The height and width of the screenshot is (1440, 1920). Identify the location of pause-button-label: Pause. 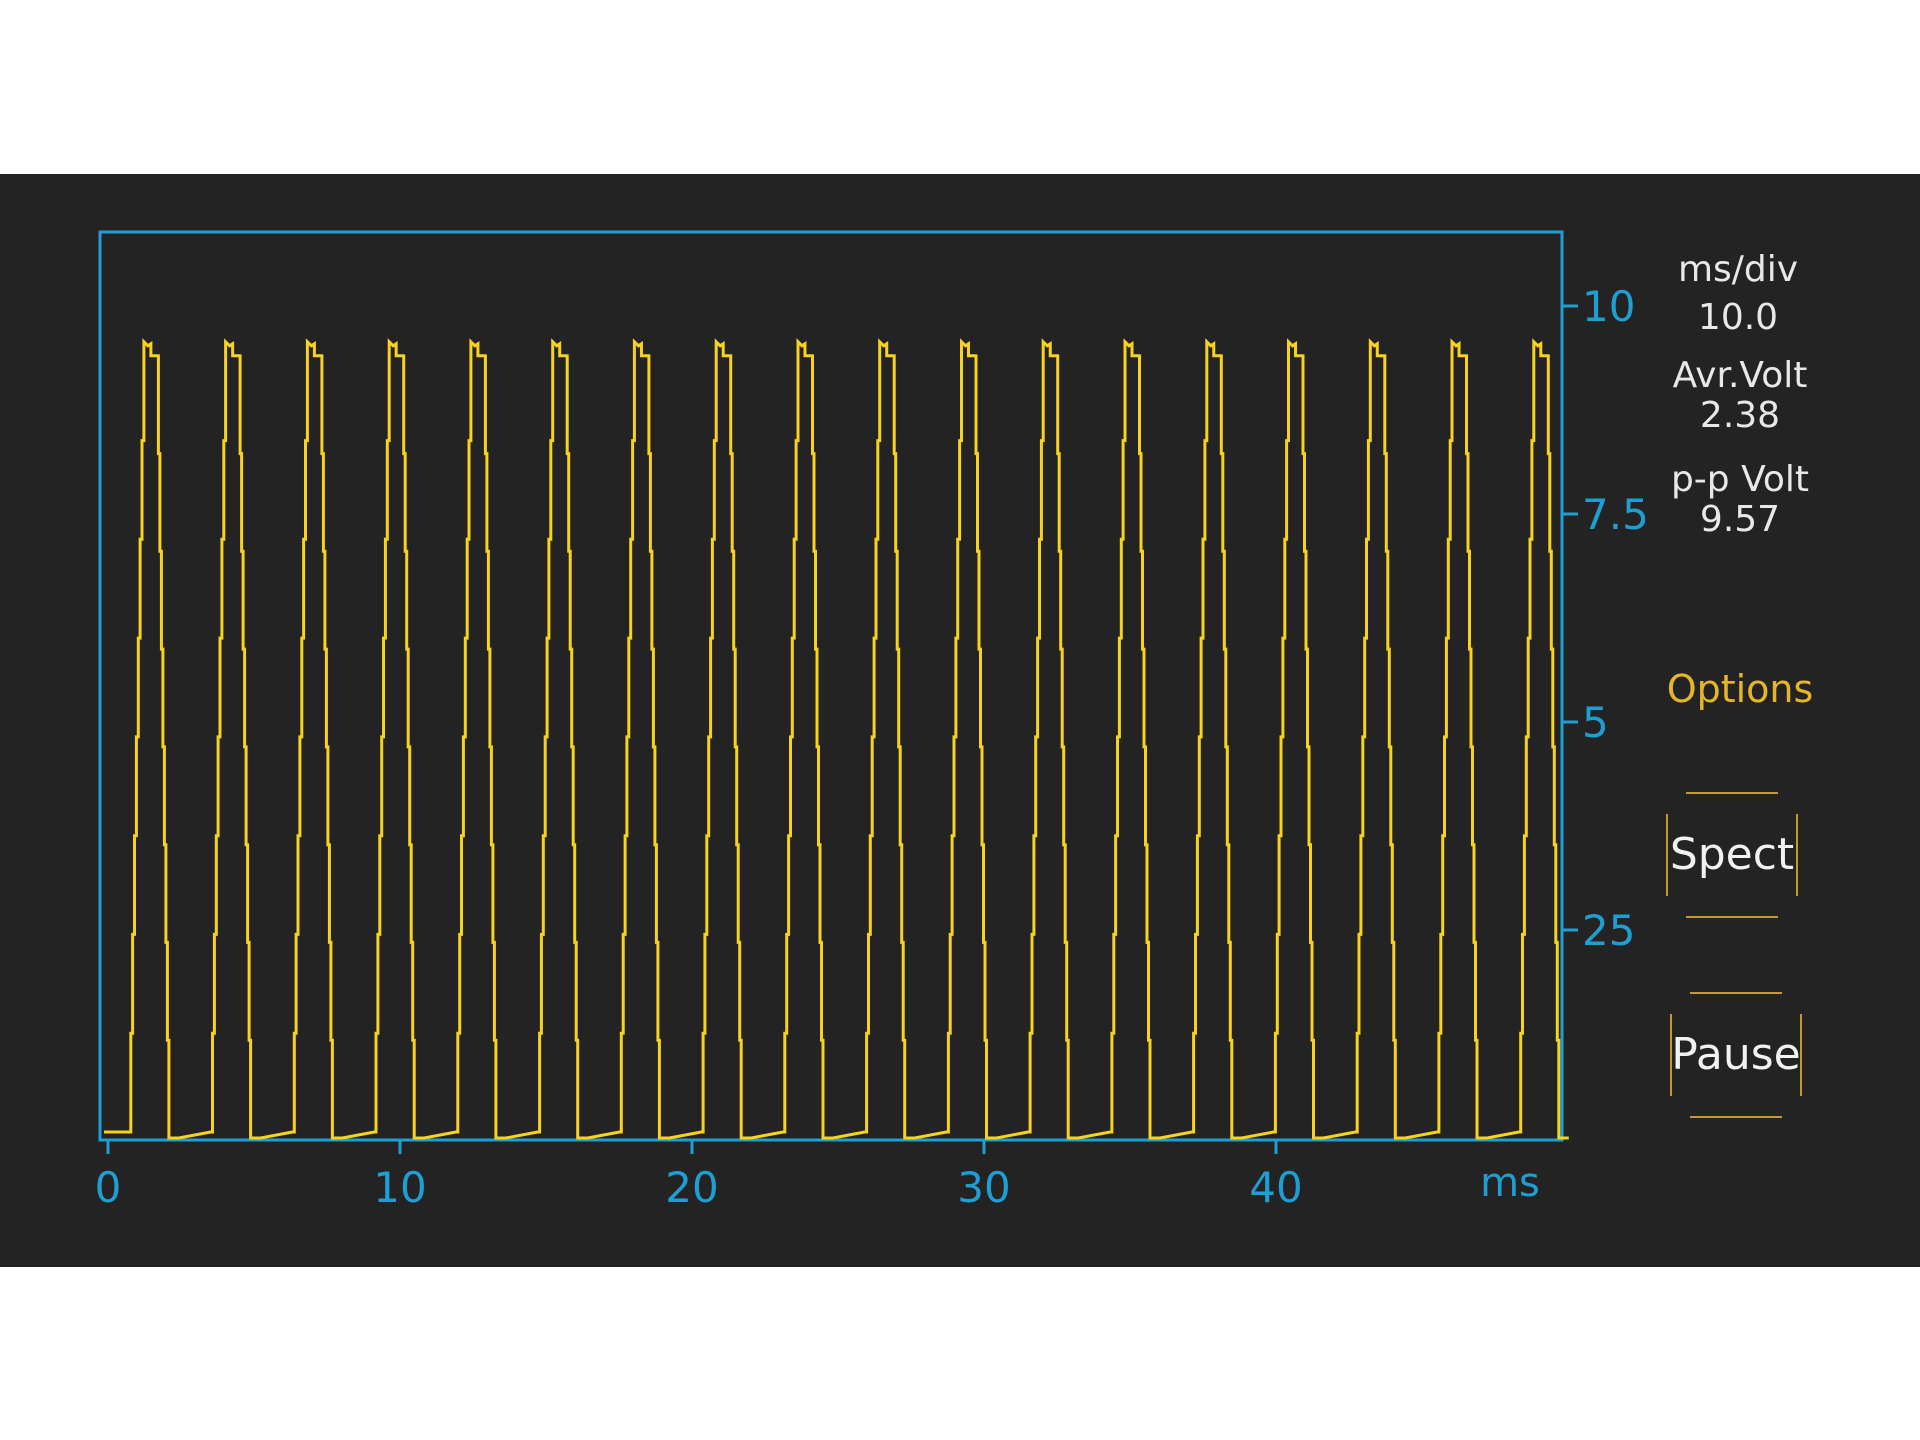
(1736, 1054).